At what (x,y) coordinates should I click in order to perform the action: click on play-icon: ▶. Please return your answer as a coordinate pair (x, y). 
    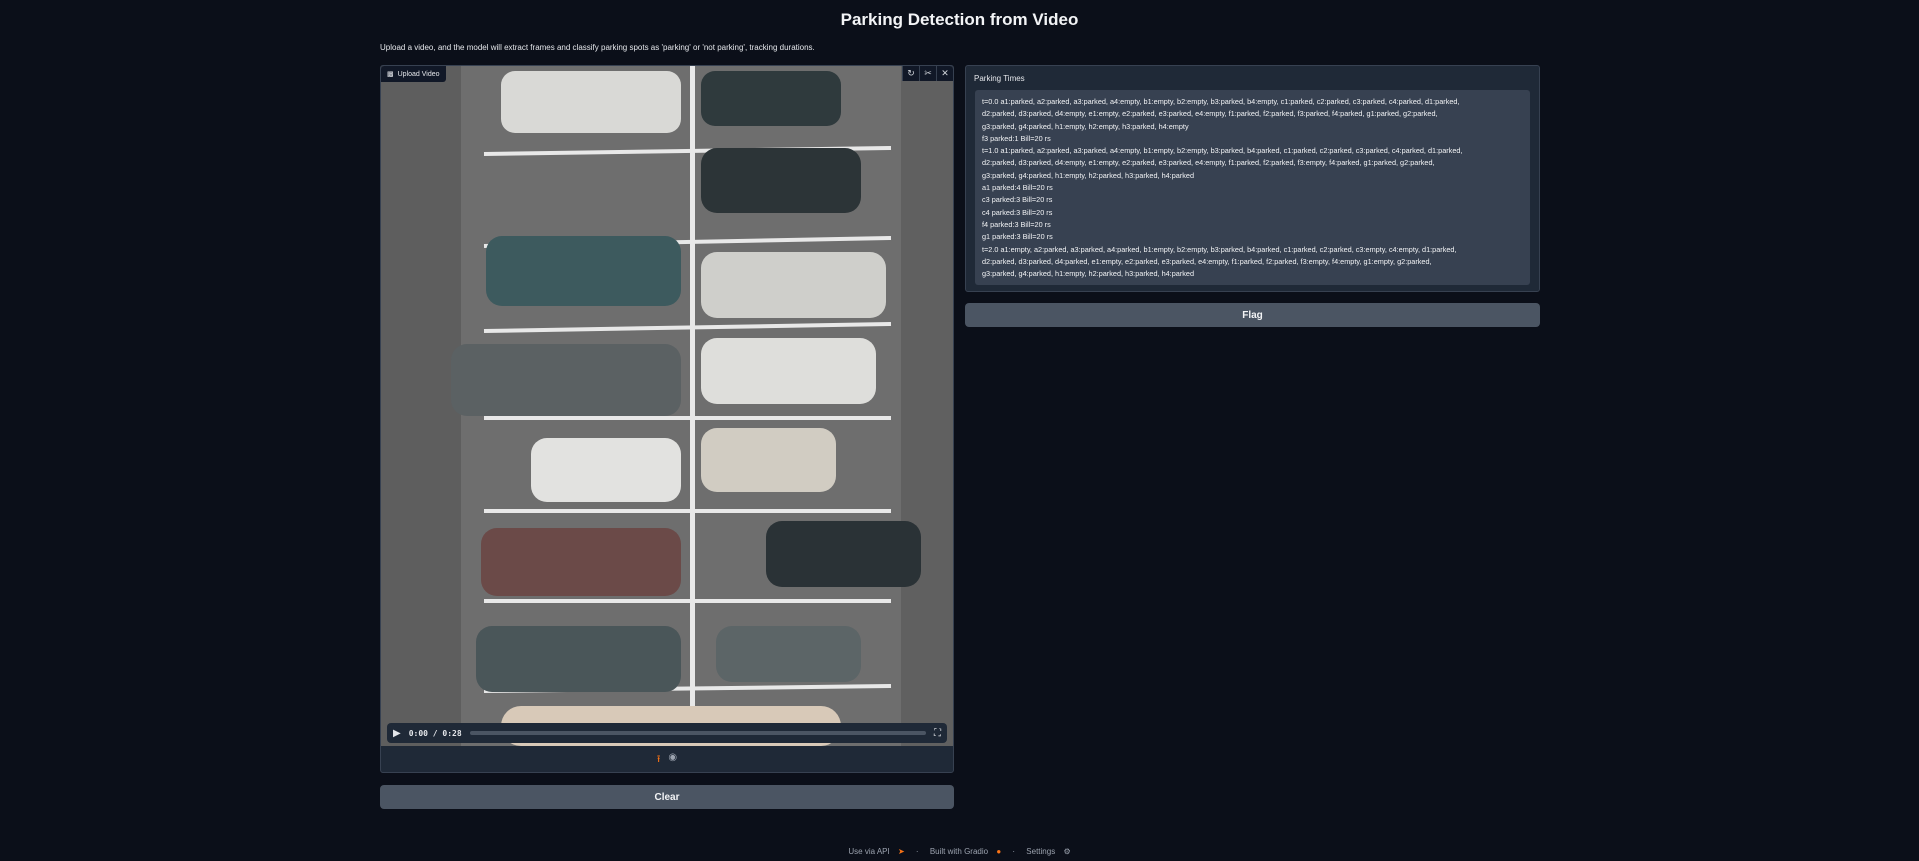
    Looking at the image, I should click on (397, 733).